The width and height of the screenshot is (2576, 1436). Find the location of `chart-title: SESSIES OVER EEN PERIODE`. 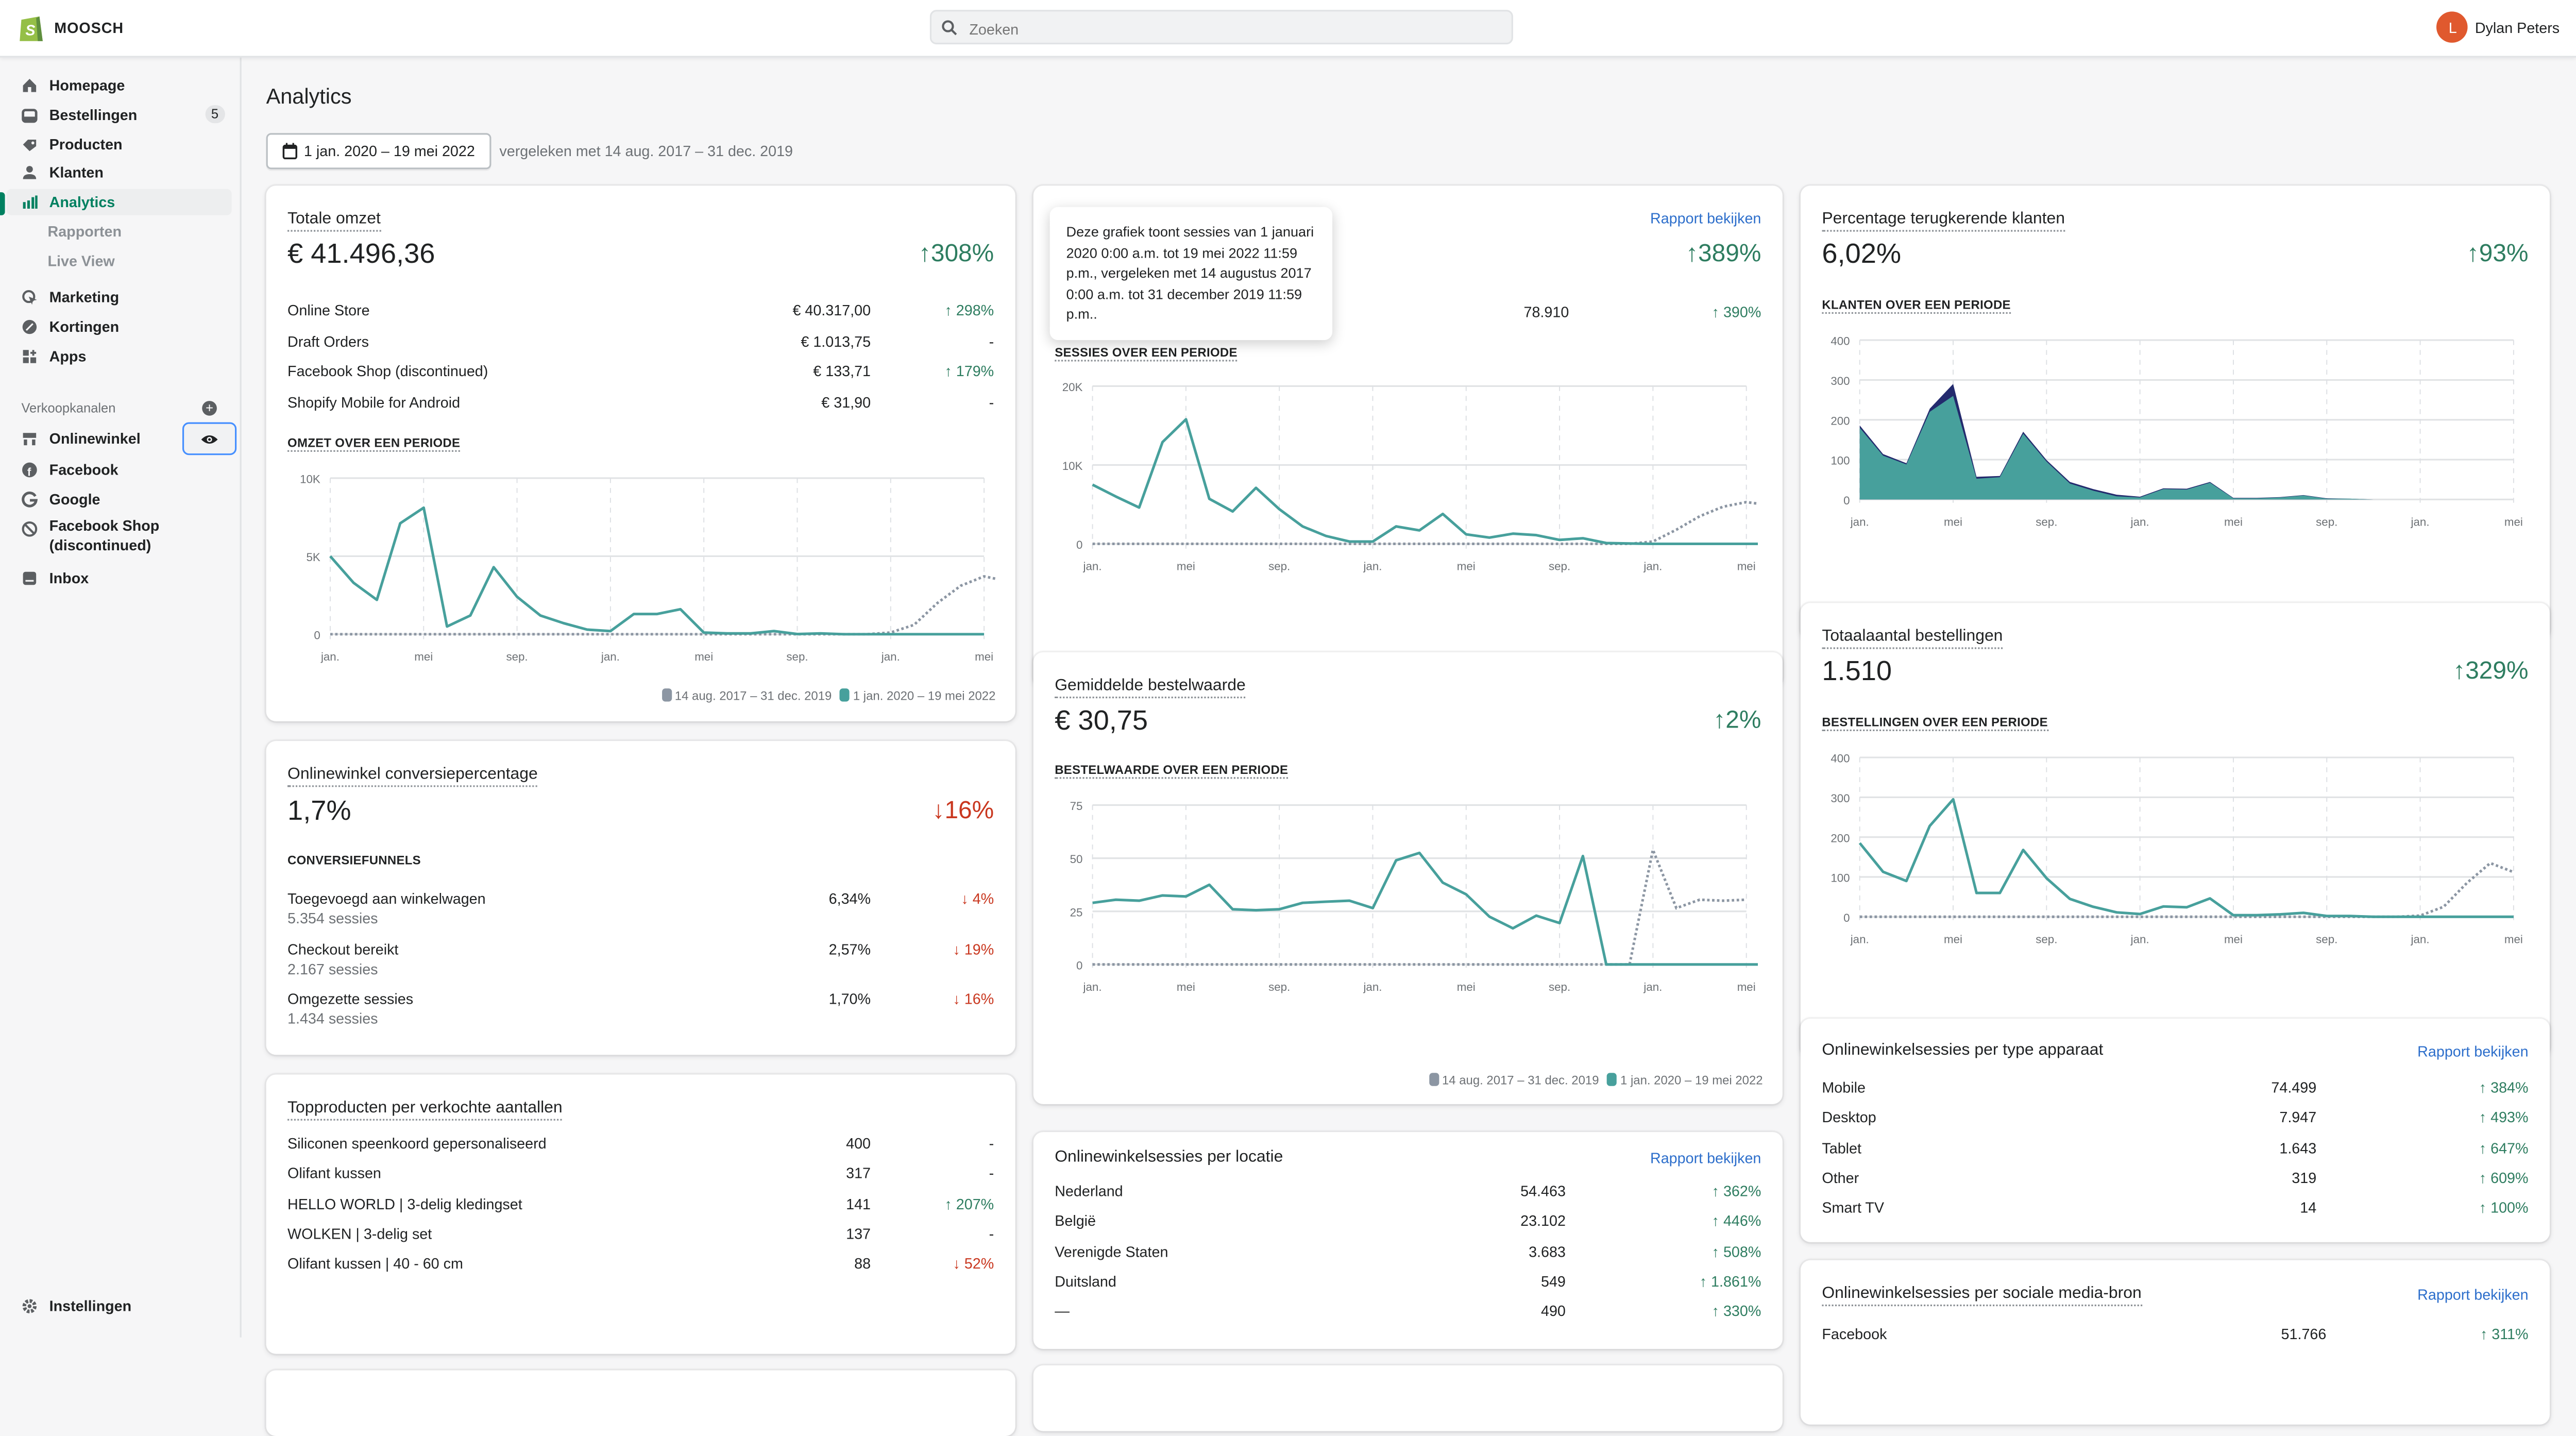

chart-title: SESSIES OVER EEN PERIODE is located at coordinates (1146, 353).